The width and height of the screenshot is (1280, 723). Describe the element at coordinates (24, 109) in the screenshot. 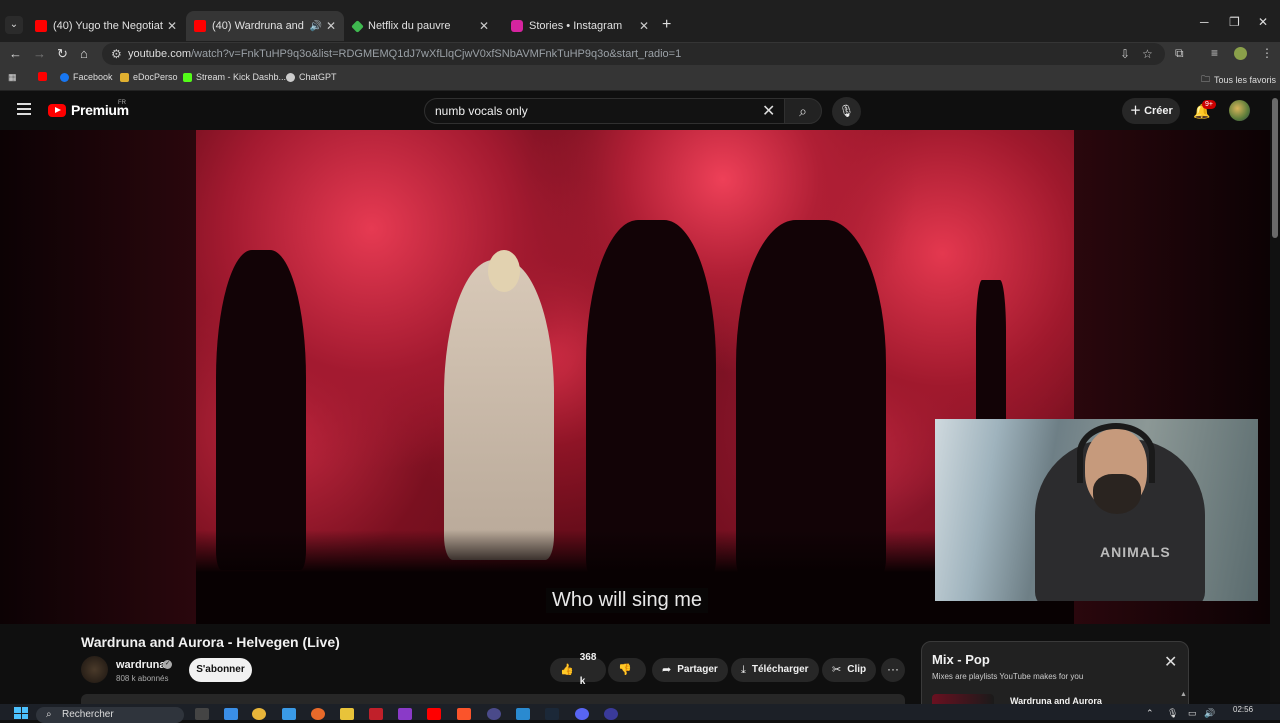

I see `hamburger-menu-icon` at that location.